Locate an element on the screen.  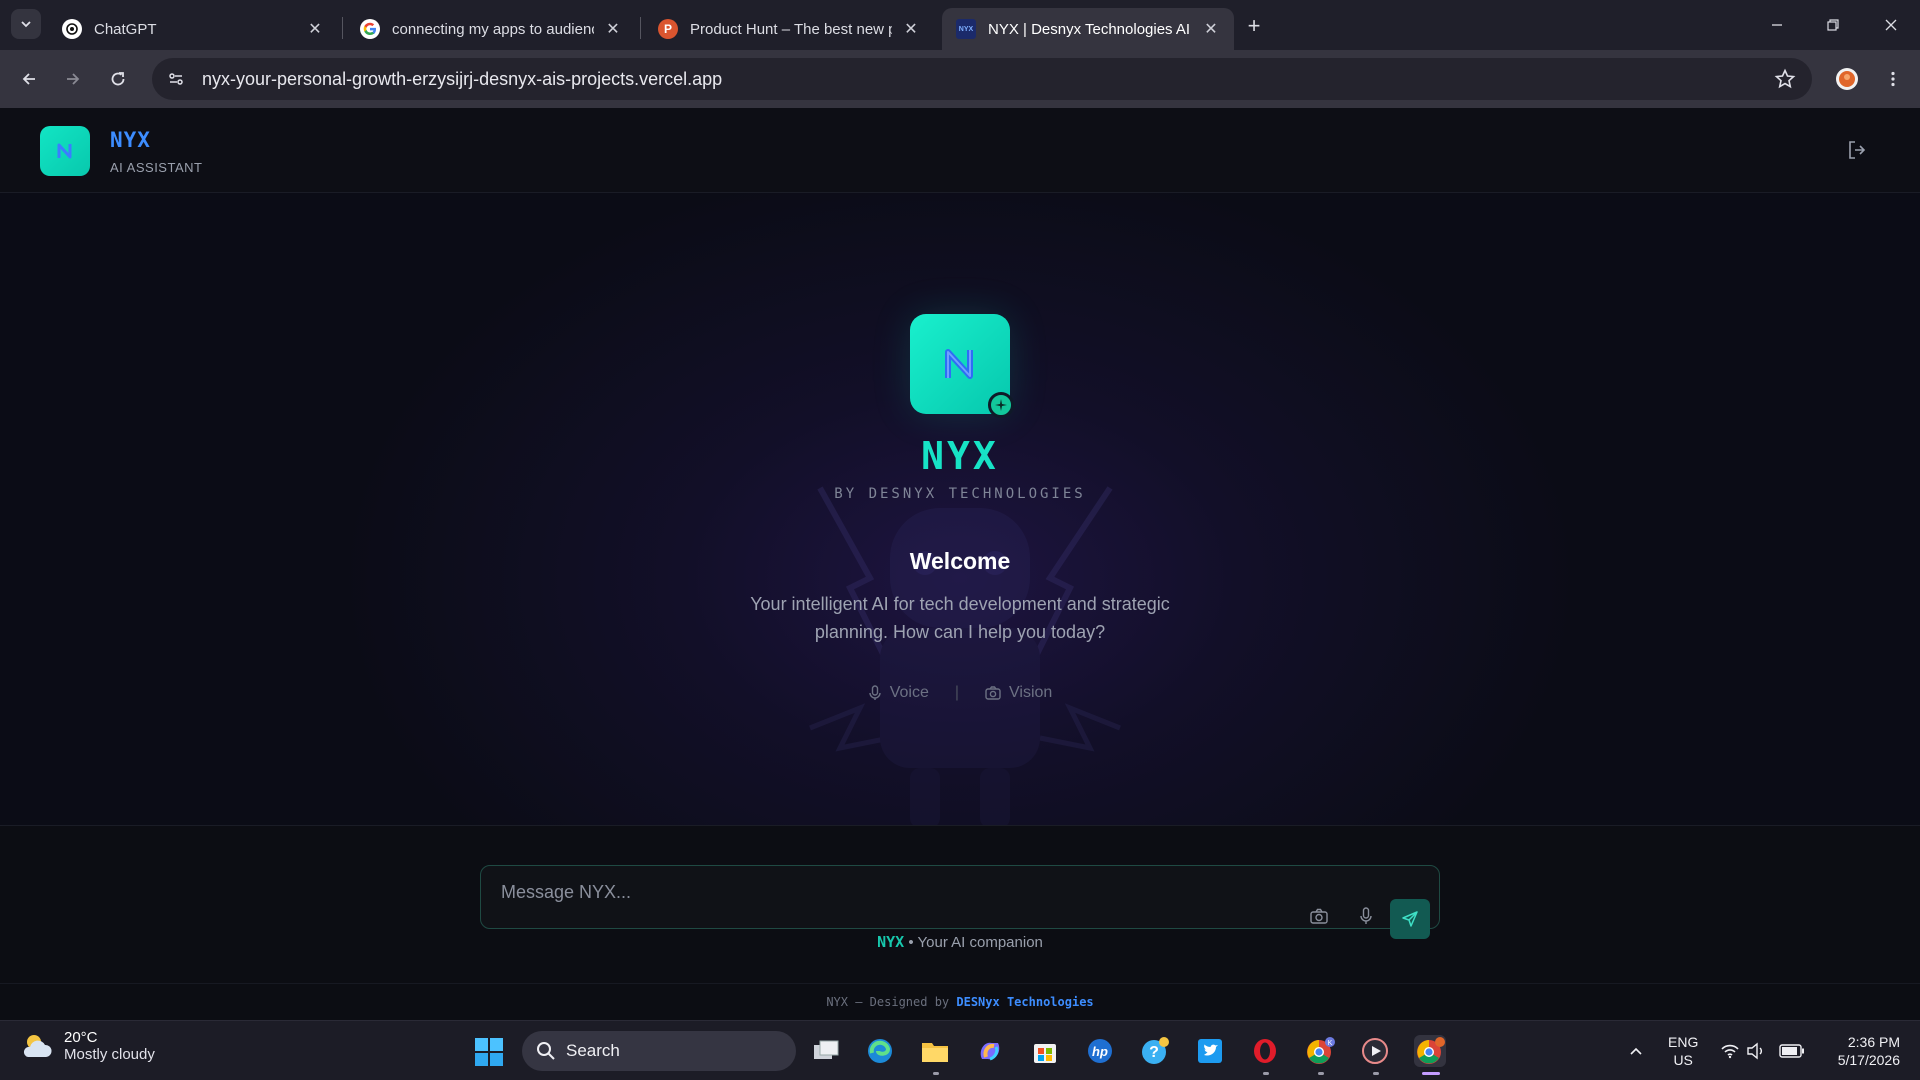
profile-avatar is located at coordinates (1847, 79).